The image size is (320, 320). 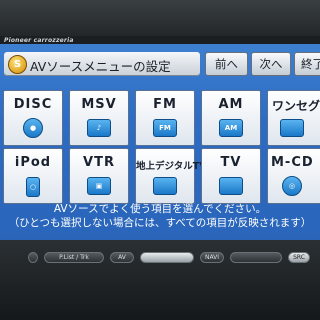 I want to click on source-tile-disc: DISC ●, so click(x=33, y=118).